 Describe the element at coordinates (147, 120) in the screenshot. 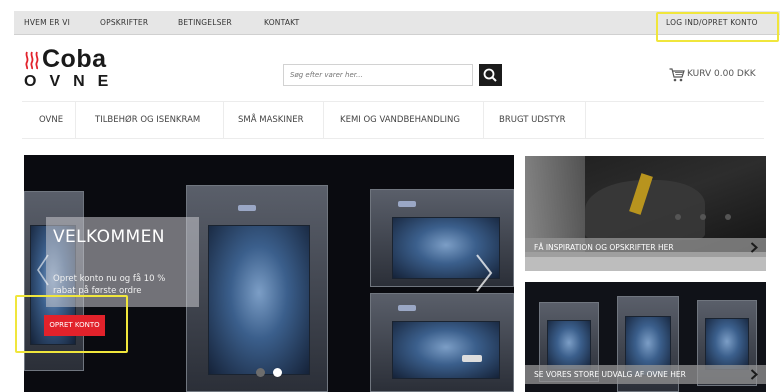

I see `nav-item-tilbehor: TILBEHØR OG ISENKRAM` at that location.